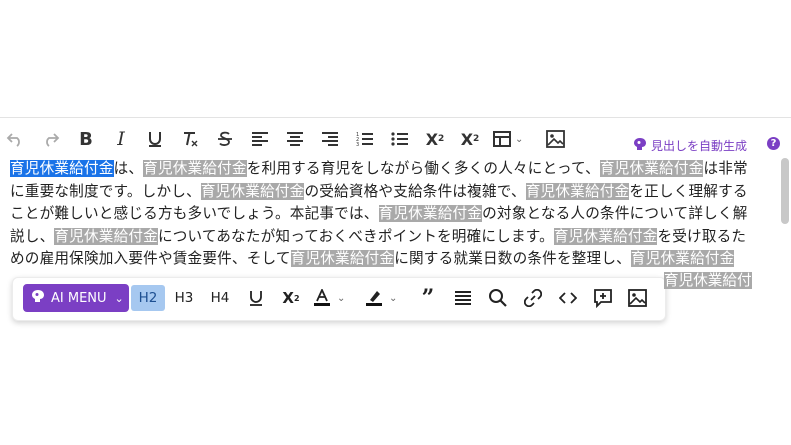 Image resolution: width=791 pixels, height=445 pixels. What do you see at coordinates (699, 146) in the screenshot?
I see `generate-heading-label: 見出しを自動生成` at bounding box center [699, 146].